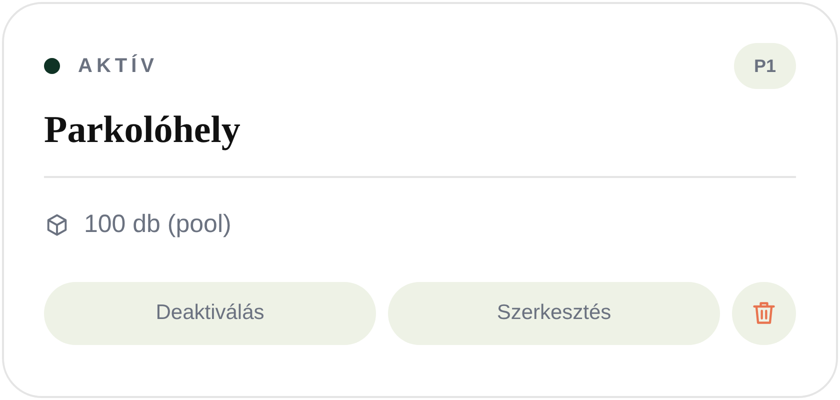 The image size is (840, 400). I want to click on priority-badge: P1, so click(765, 66).